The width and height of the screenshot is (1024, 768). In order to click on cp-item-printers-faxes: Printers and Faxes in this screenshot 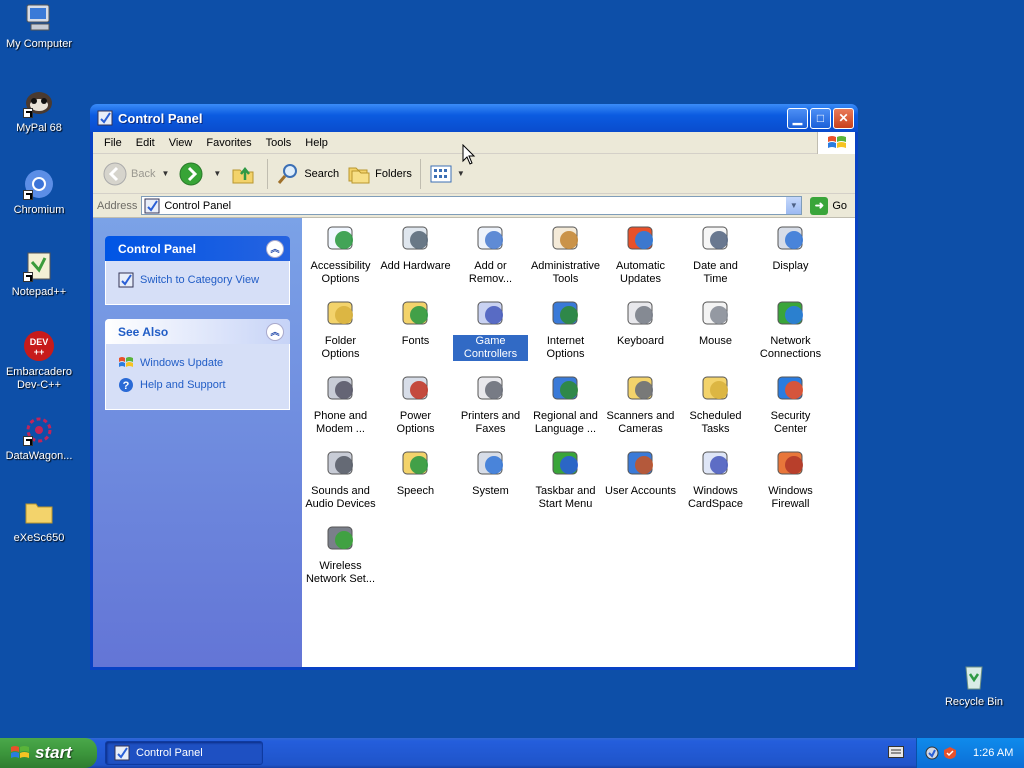, I will do `click(490, 404)`.